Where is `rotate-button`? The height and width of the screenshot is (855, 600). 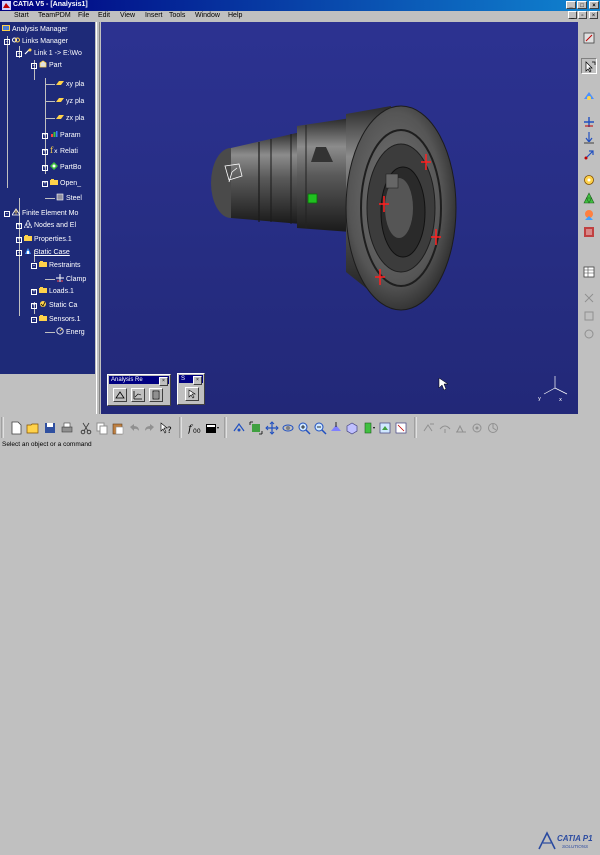
rotate-button is located at coordinates (288, 428).